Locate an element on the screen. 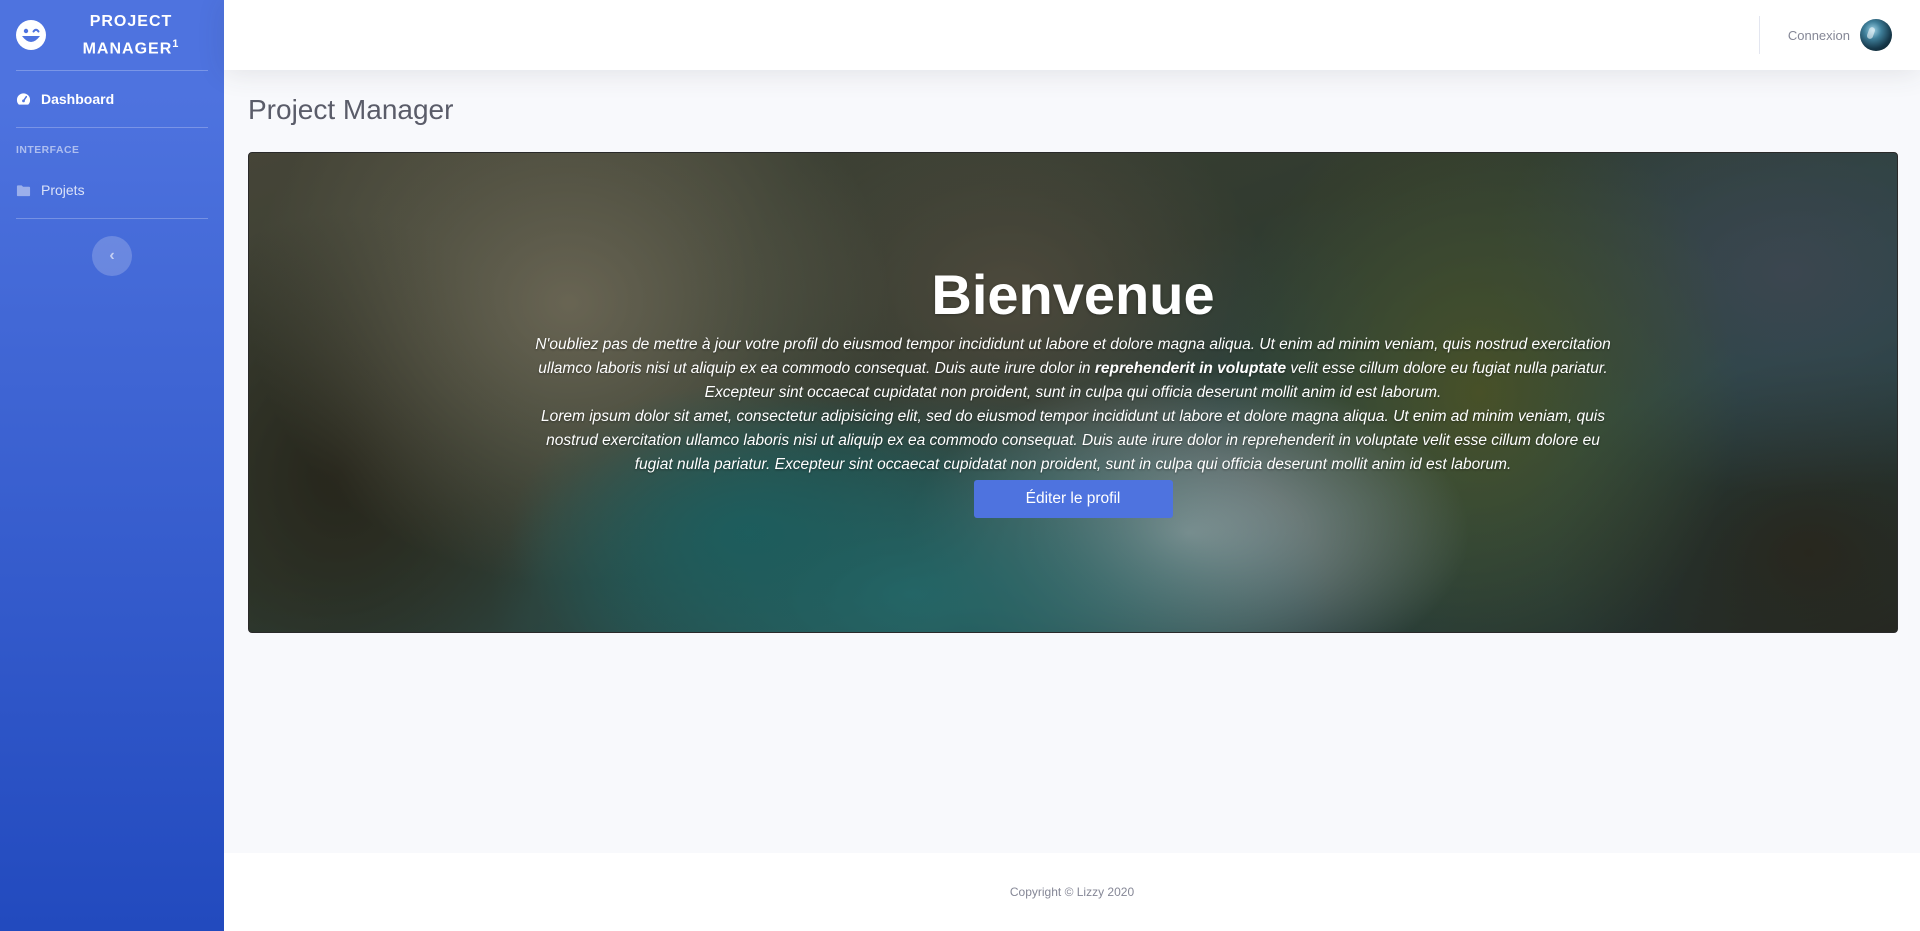 This screenshot has height=931, width=1920. sidebar-toggle-wrap: ‹ is located at coordinates (112, 247).